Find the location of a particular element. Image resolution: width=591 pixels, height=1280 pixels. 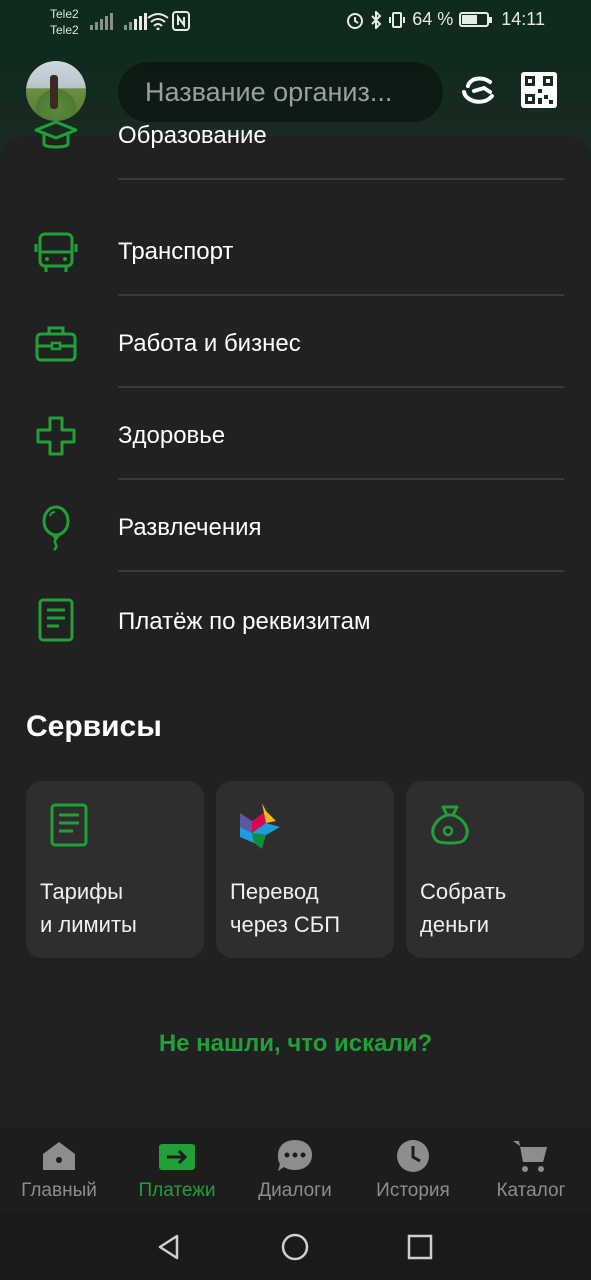

service-collect-money: Собрать деньги is located at coordinates (495, 869).